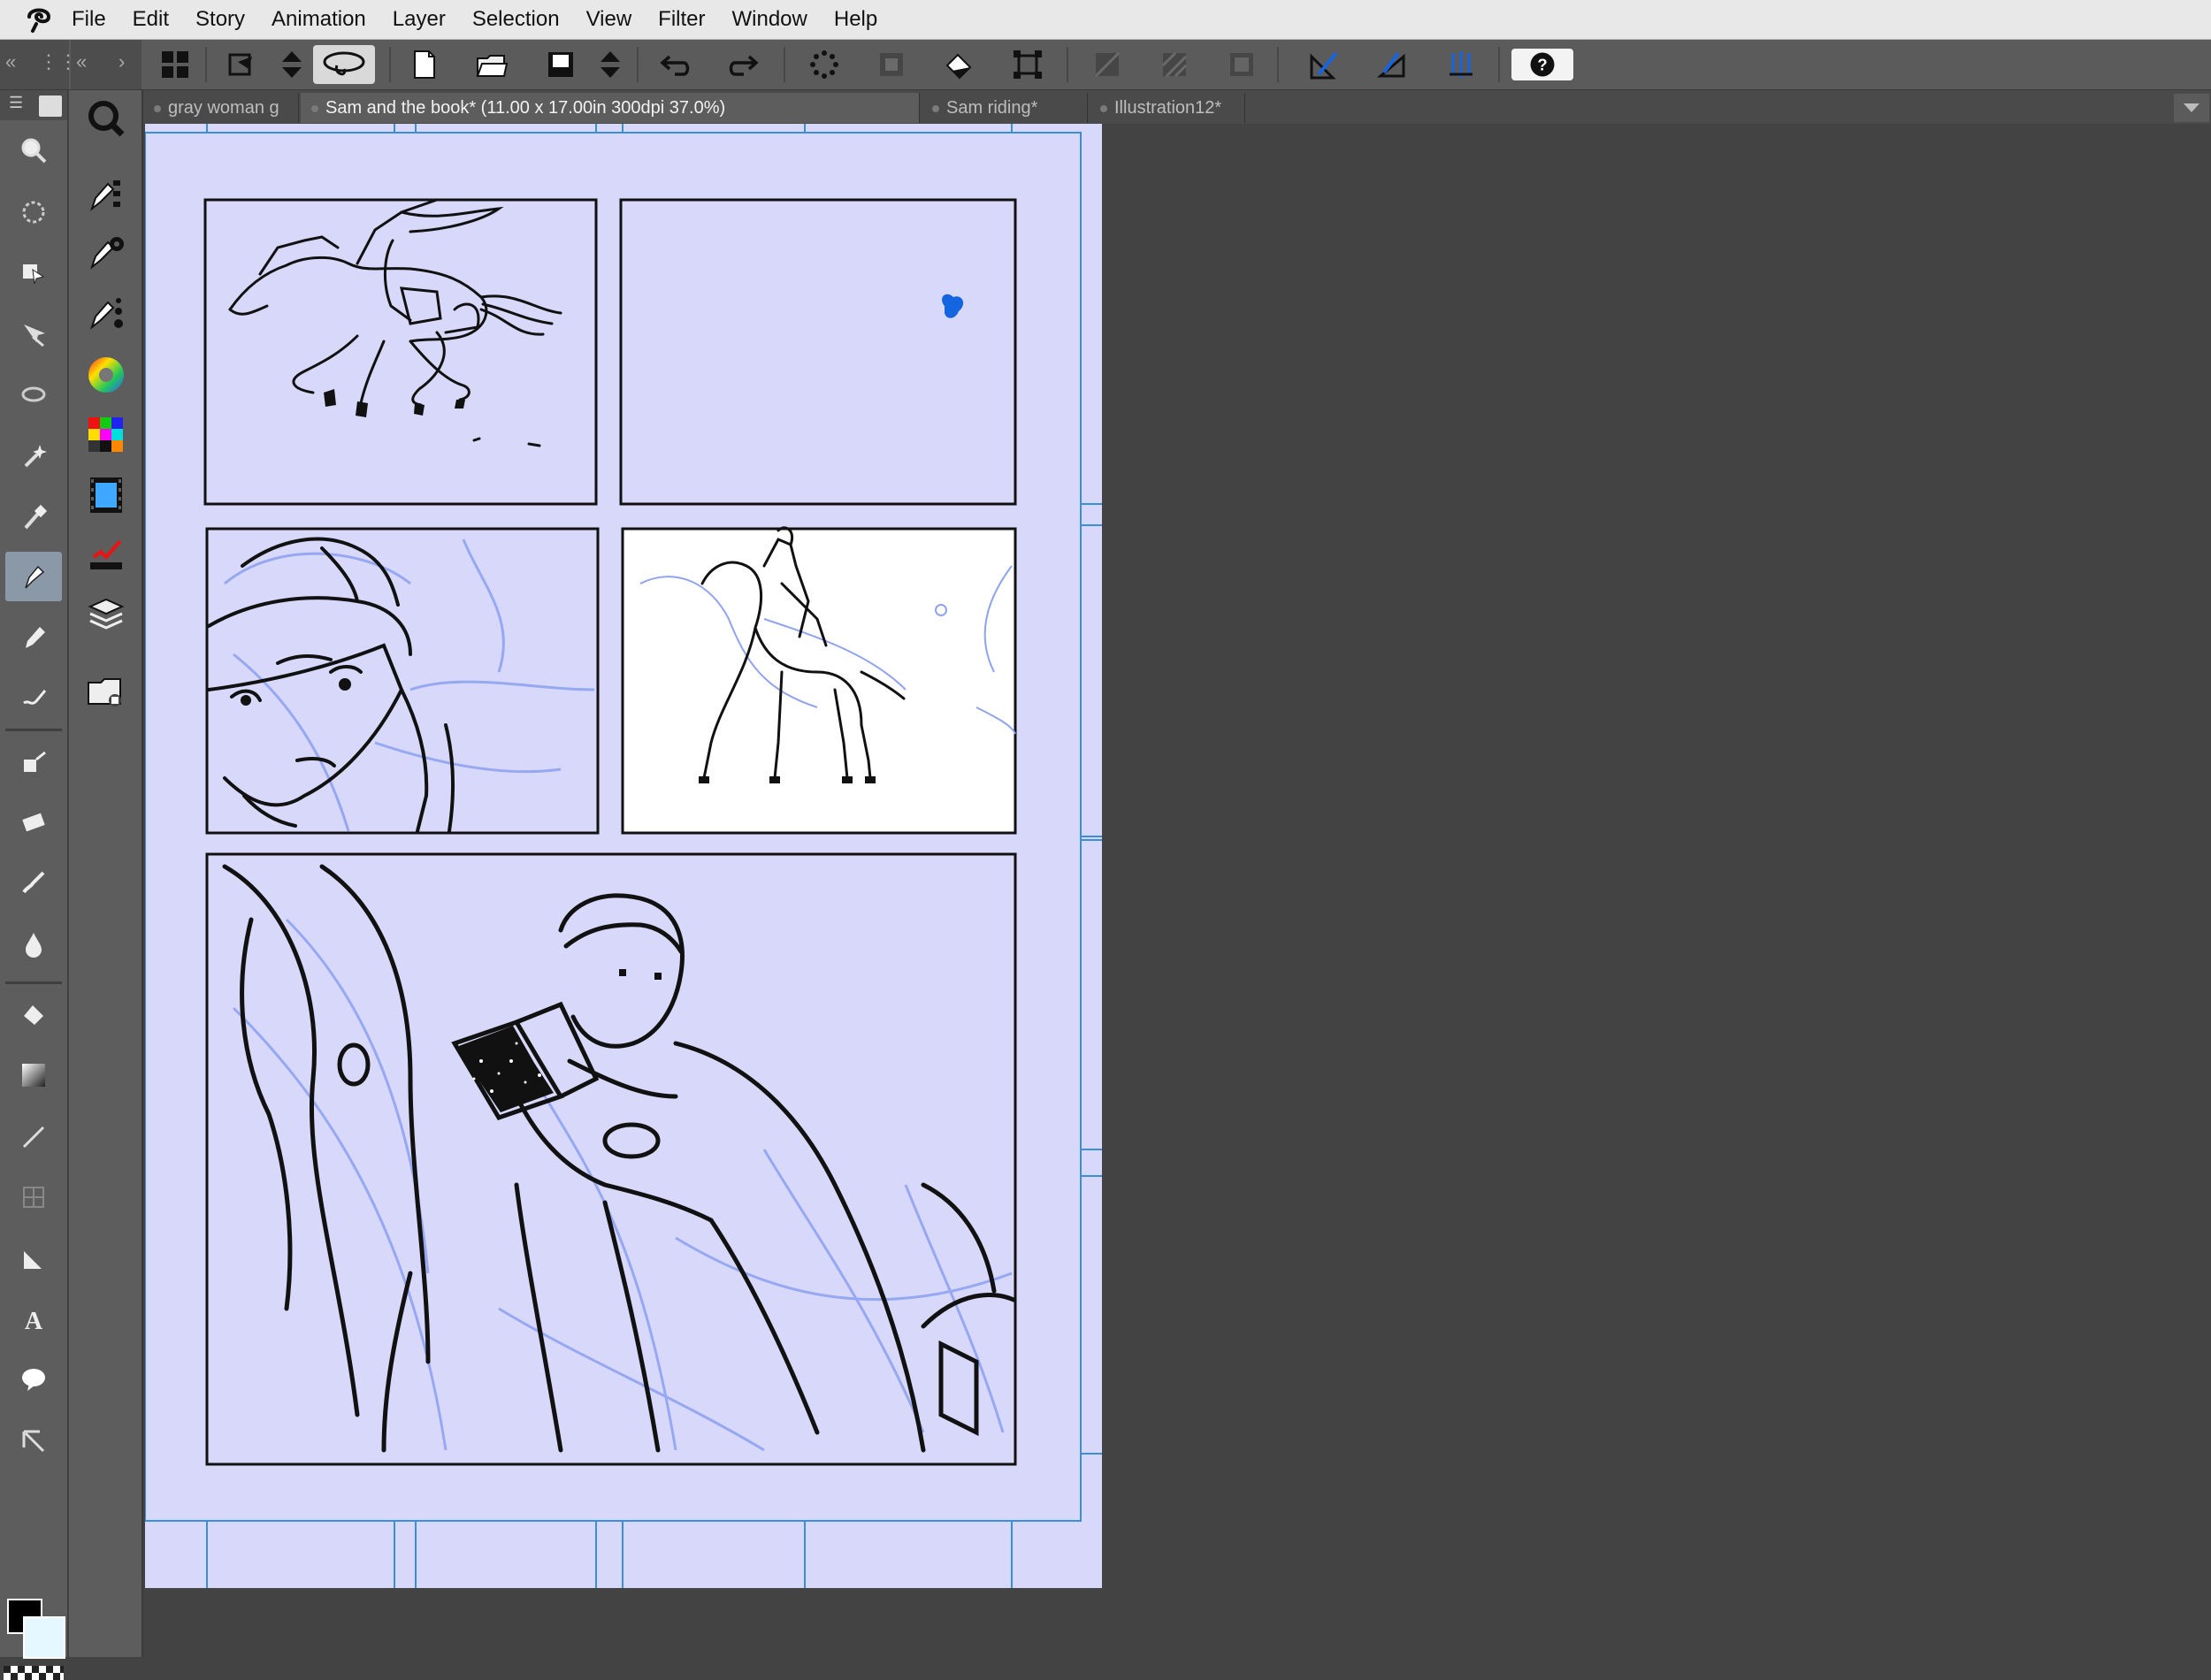 This screenshot has height=1680, width=2211. I want to click on lock-icon, so click(50, 106).